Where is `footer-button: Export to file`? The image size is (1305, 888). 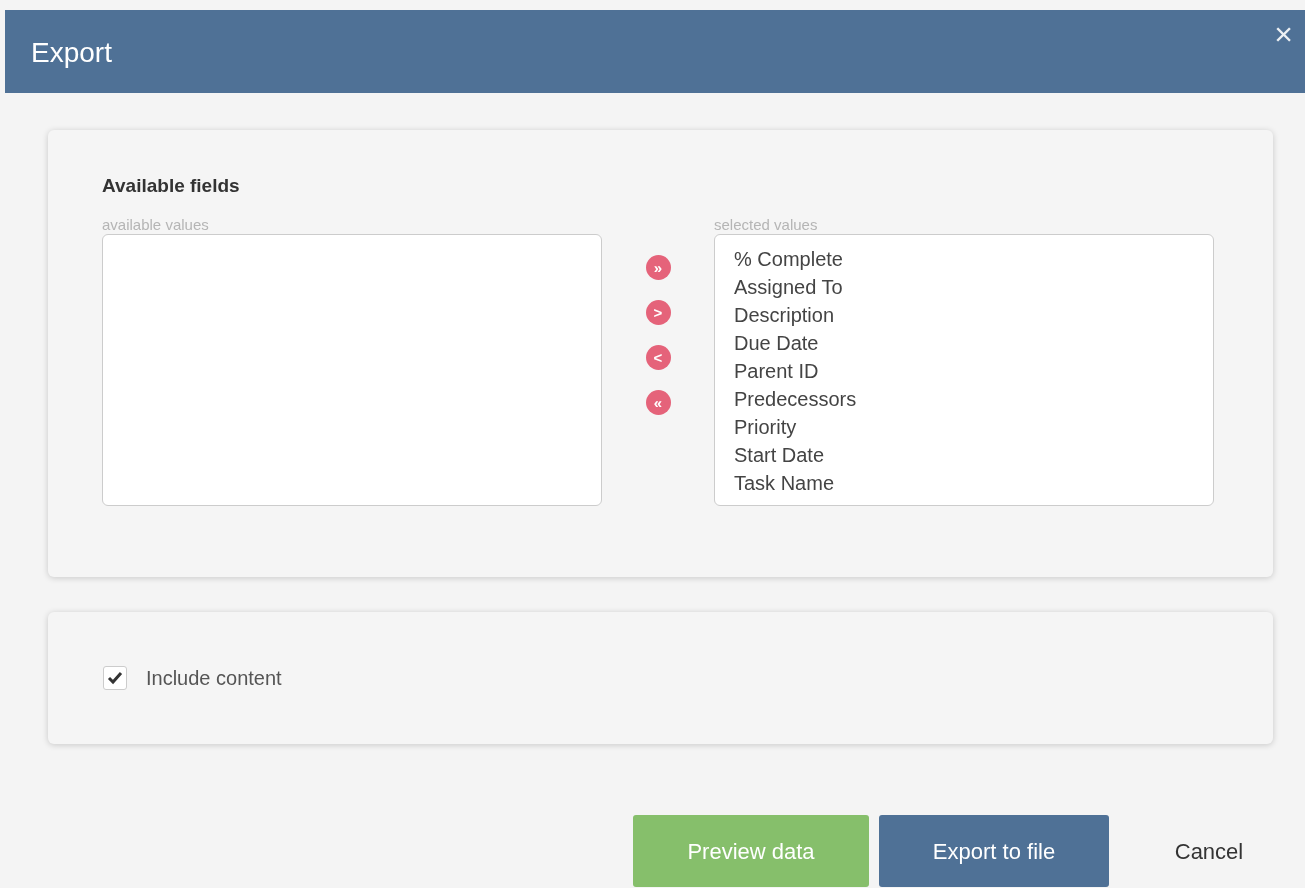
footer-button: Export to file is located at coordinates (994, 851).